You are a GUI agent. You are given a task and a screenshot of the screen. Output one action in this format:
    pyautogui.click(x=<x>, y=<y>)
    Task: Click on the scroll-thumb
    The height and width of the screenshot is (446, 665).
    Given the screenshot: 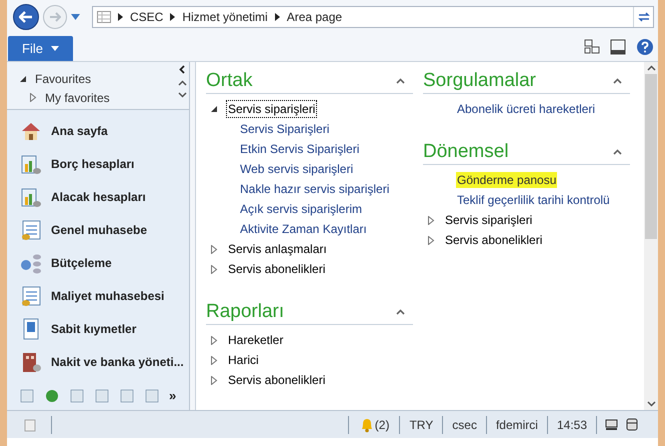 What is the action you would take?
    pyautogui.click(x=651, y=156)
    